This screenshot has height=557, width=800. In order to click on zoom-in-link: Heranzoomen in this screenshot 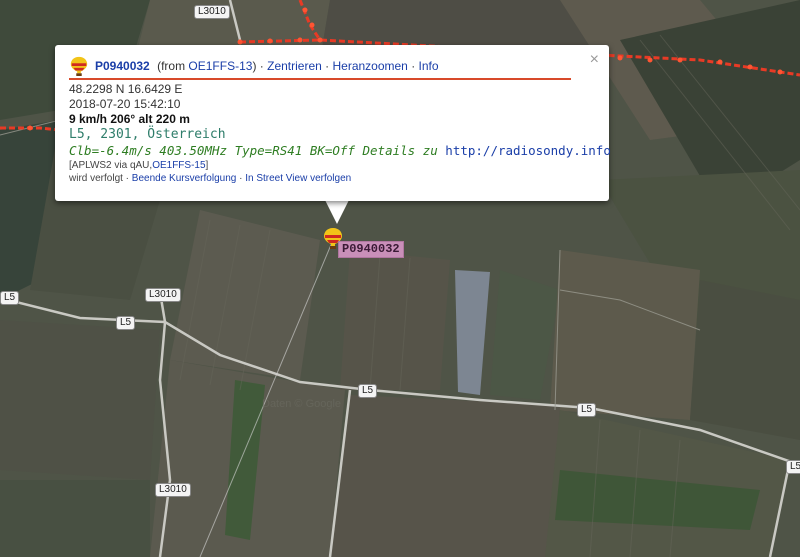, I will do `click(369, 66)`.